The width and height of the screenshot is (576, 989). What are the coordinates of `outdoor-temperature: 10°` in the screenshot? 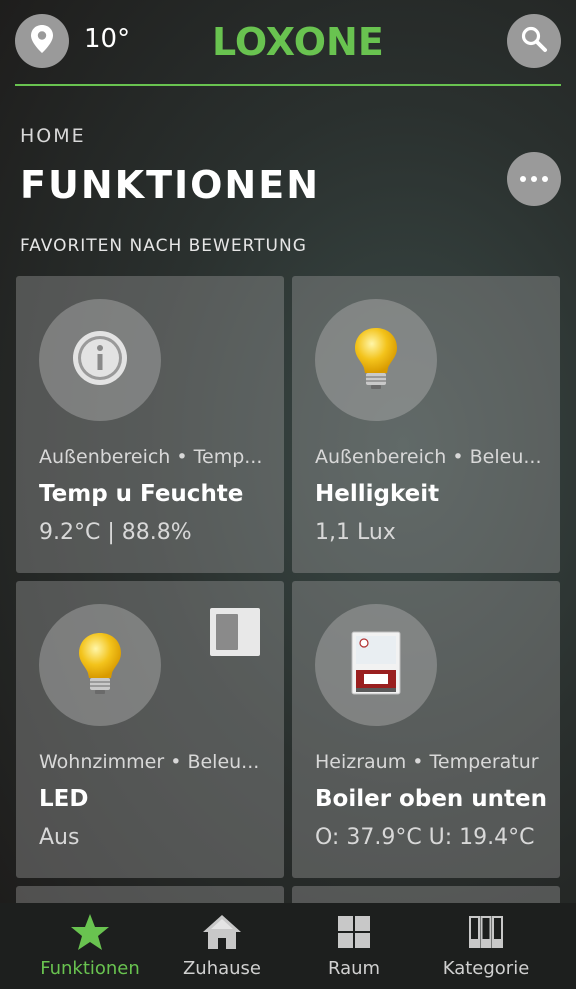 It's located at (107, 39).